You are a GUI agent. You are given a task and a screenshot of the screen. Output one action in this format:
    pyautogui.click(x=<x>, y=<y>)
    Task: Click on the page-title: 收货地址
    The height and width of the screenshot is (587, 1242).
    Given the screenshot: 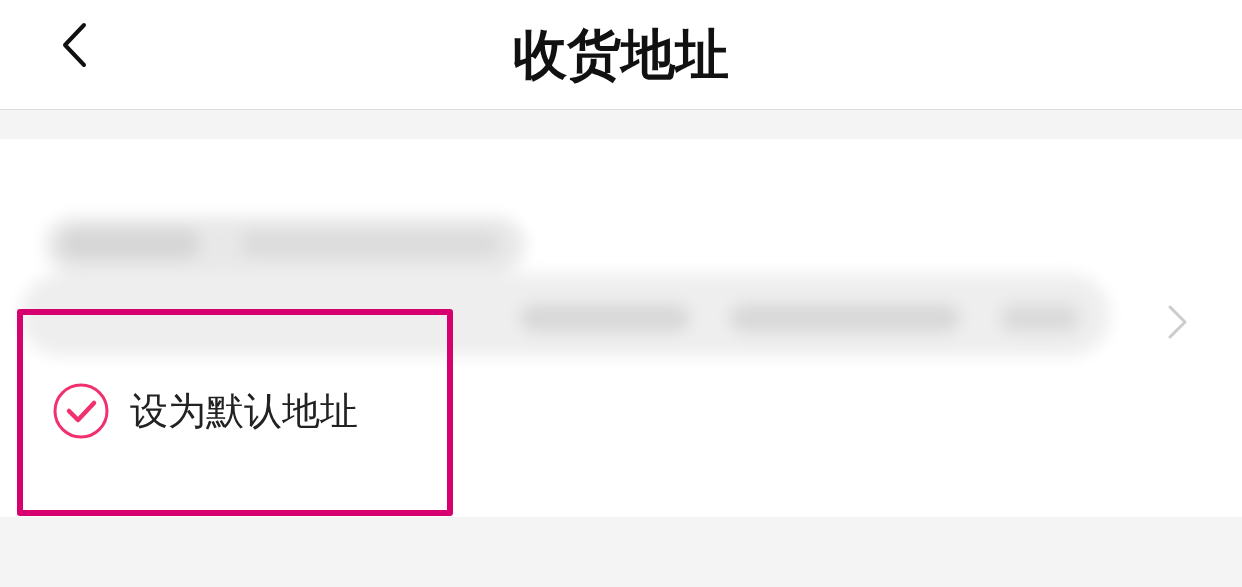 What is the action you would take?
    pyautogui.click(x=621, y=54)
    